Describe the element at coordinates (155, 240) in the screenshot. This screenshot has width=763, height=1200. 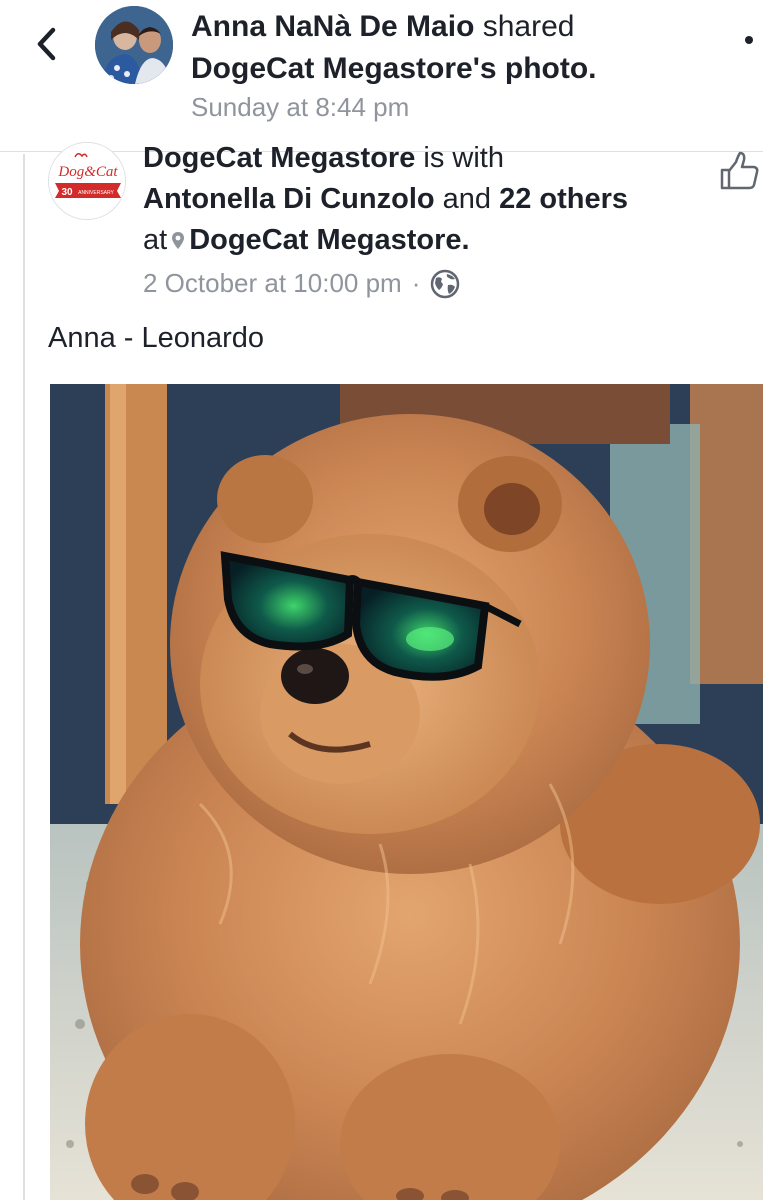
I see `at-text: at` at that location.